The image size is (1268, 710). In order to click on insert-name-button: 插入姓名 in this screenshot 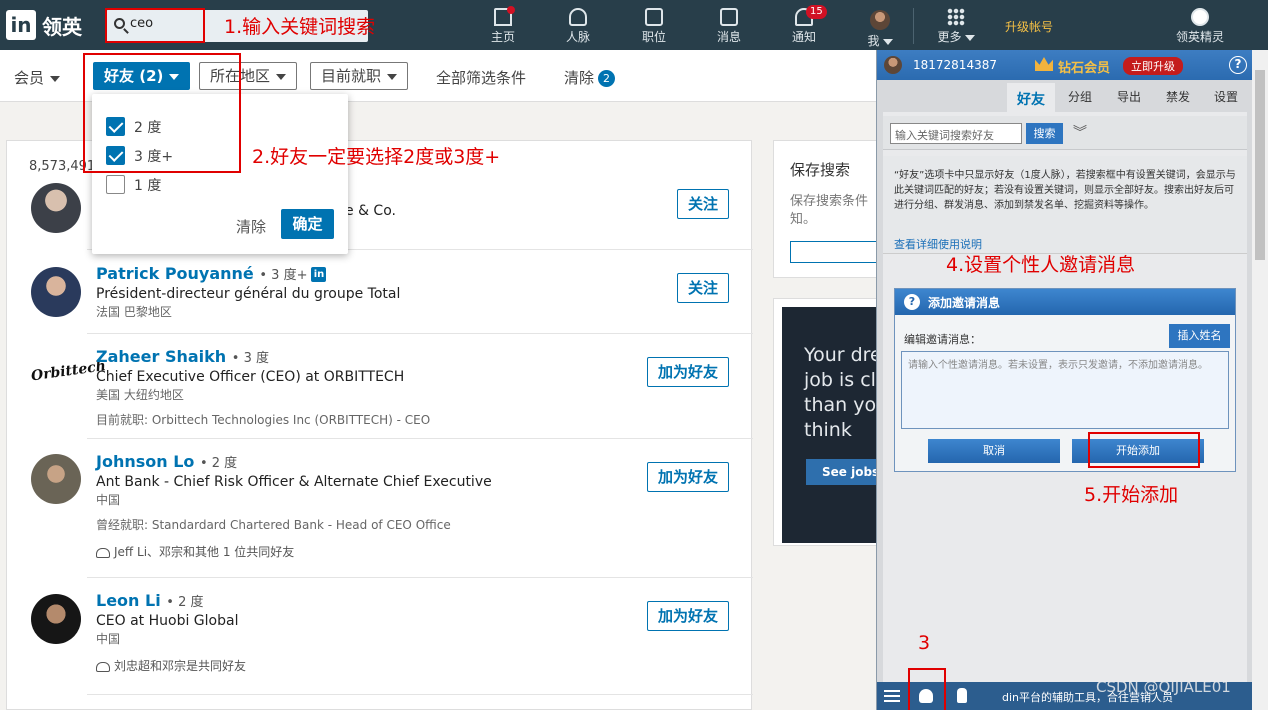, I will do `click(1199, 336)`.